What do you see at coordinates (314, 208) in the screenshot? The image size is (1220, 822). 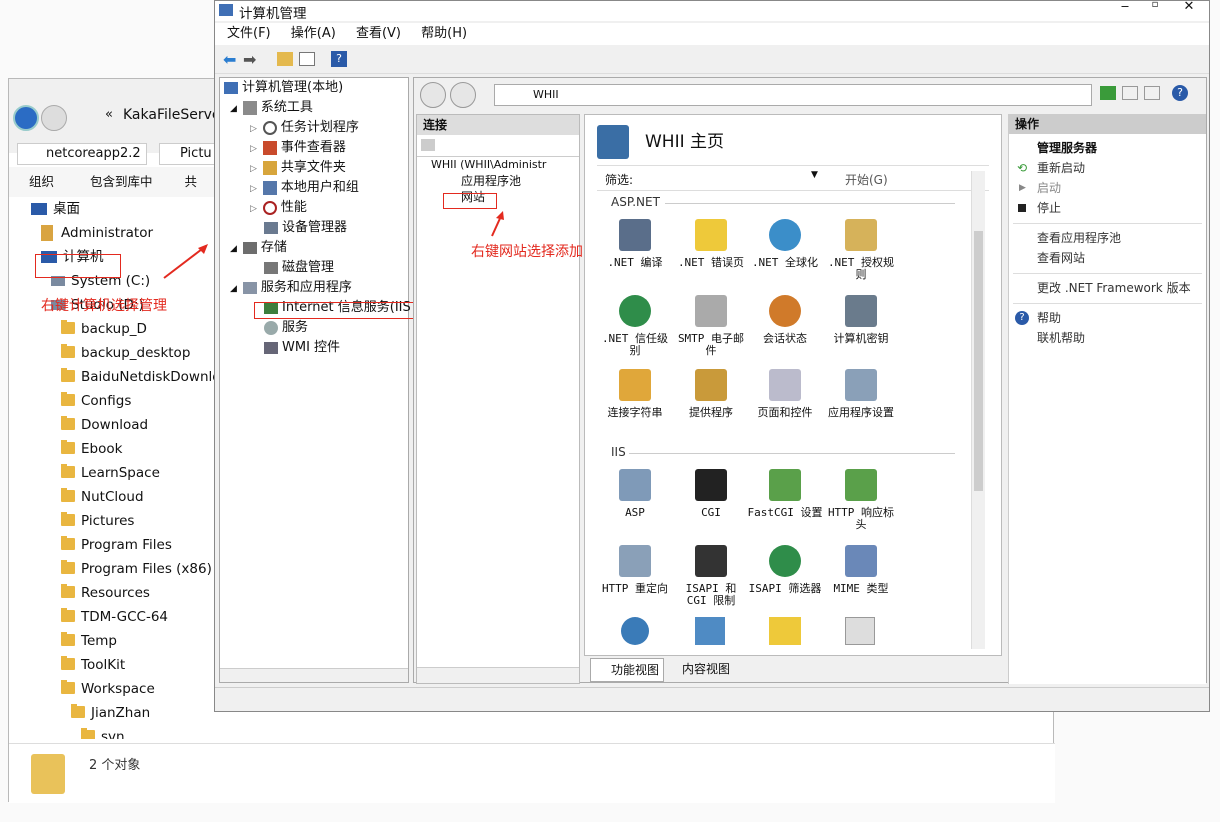 I see `tree-performance: ▷ 性能` at bounding box center [314, 208].